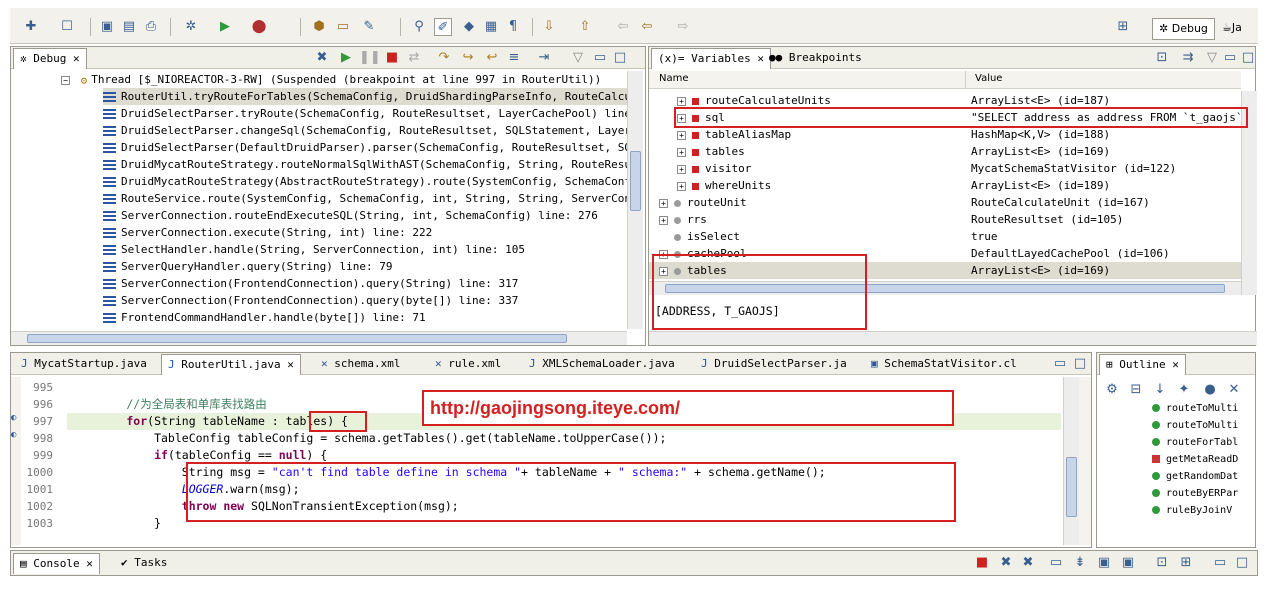  Describe the element at coordinates (1136, 390) in the screenshot. I see `collapse-icon: ⊟` at that location.